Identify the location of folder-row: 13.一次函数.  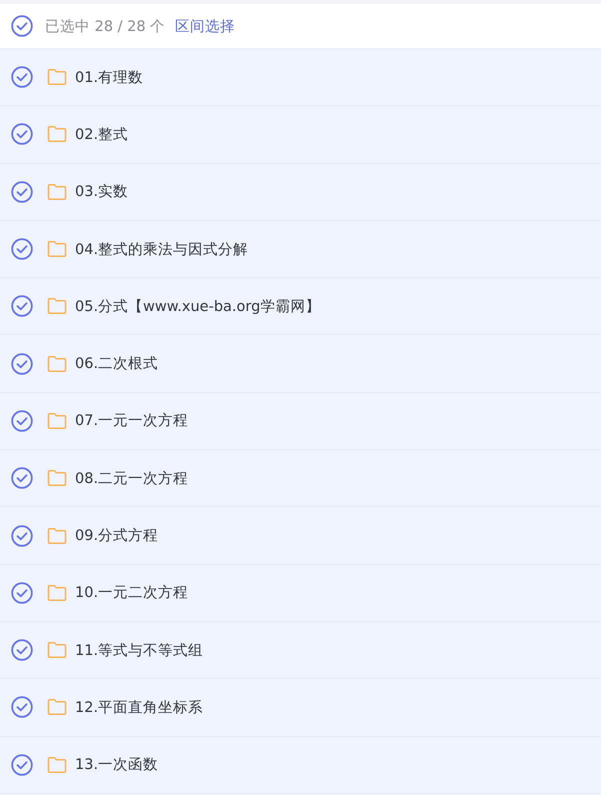
(300, 765).